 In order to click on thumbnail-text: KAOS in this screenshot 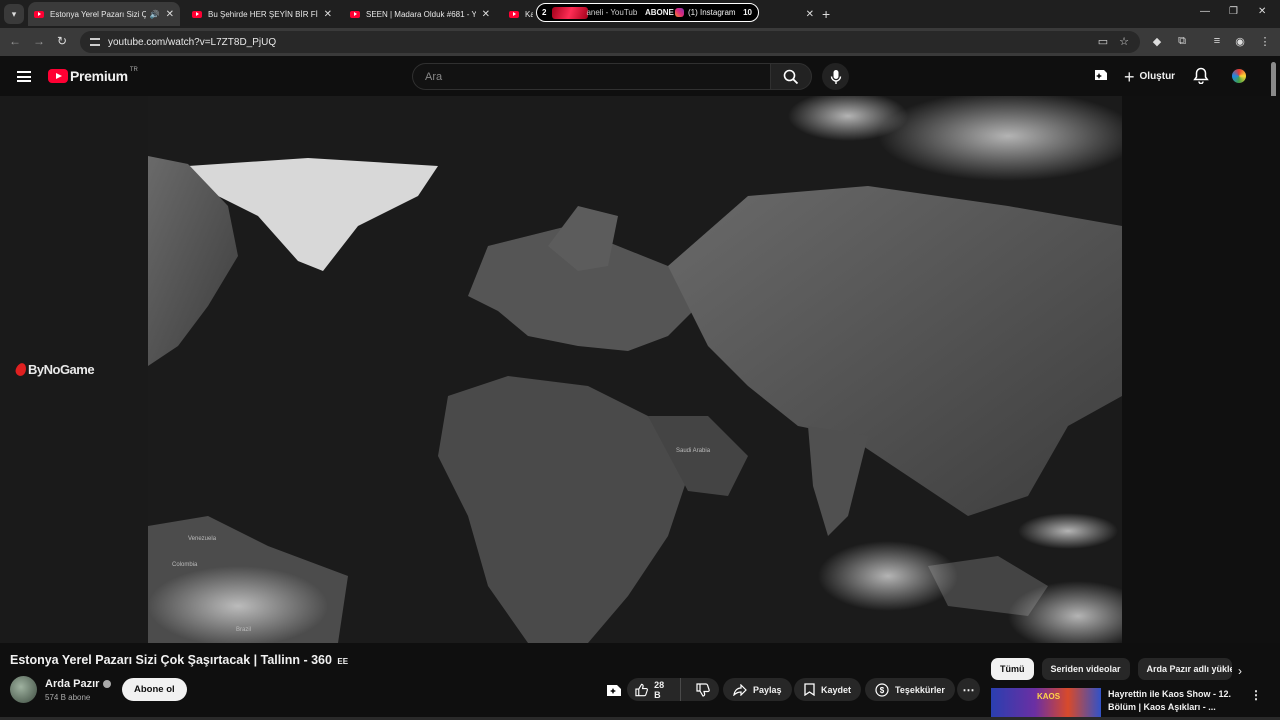, I will do `click(1049, 696)`.